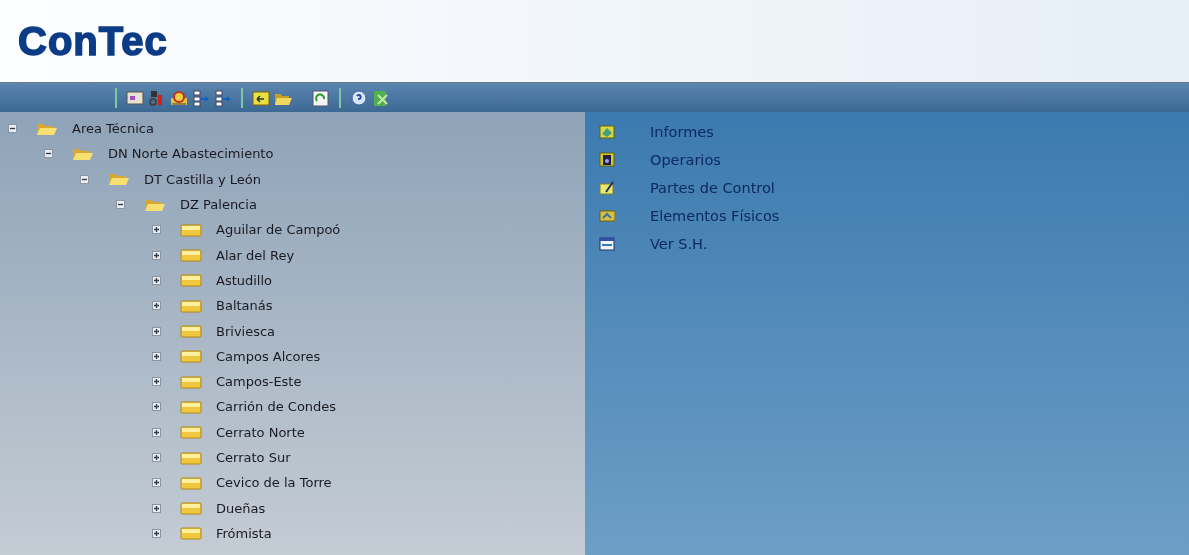 Image resolution: width=1189 pixels, height=555 pixels. What do you see at coordinates (191, 154) in the screenshot?
I see `tree-item: DN Norte Abastecimiento` at bounding box center [191, 154].